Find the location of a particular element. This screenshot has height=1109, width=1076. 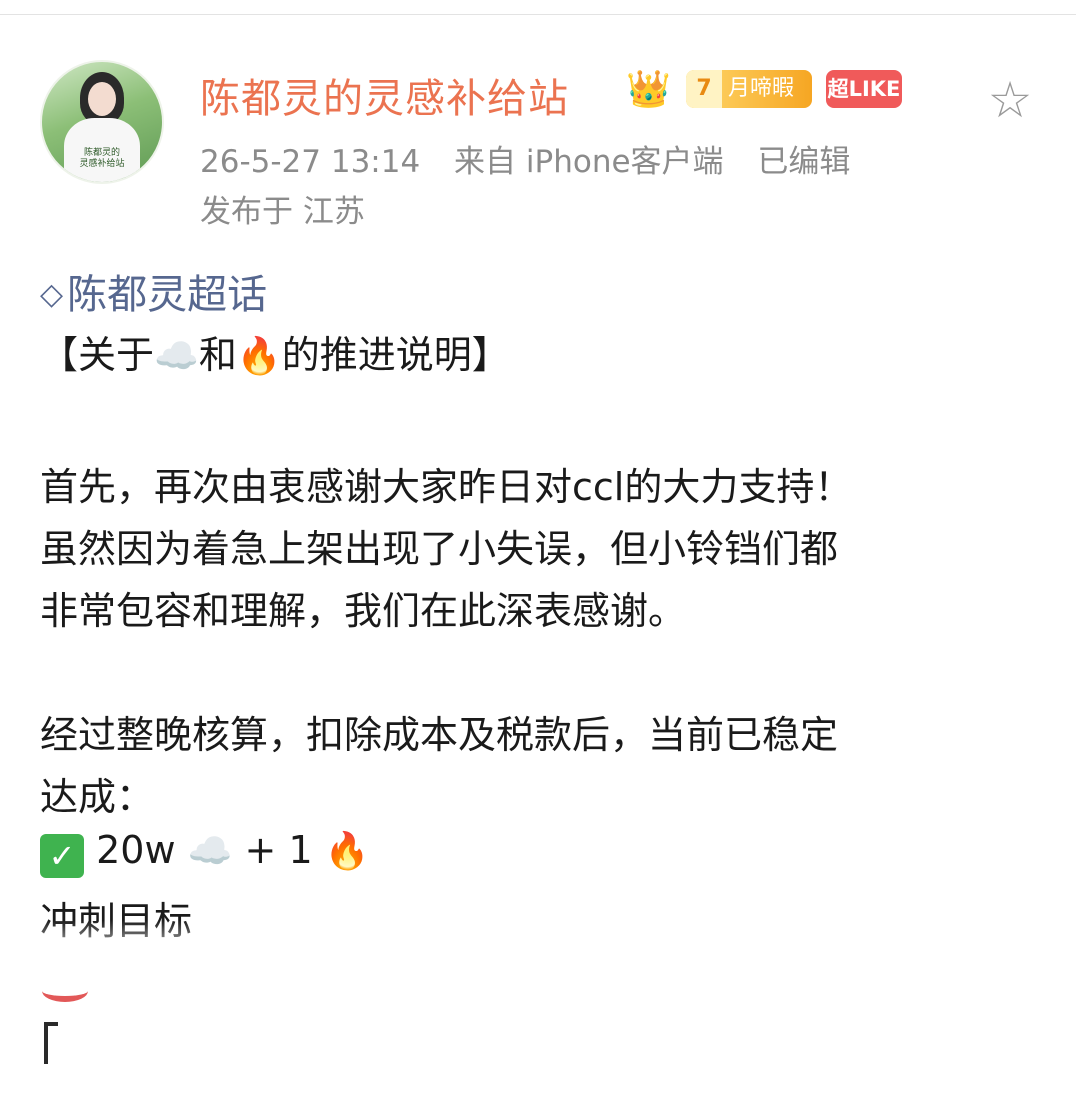

check-icon: ✓ is located at coordinates (62, 856).